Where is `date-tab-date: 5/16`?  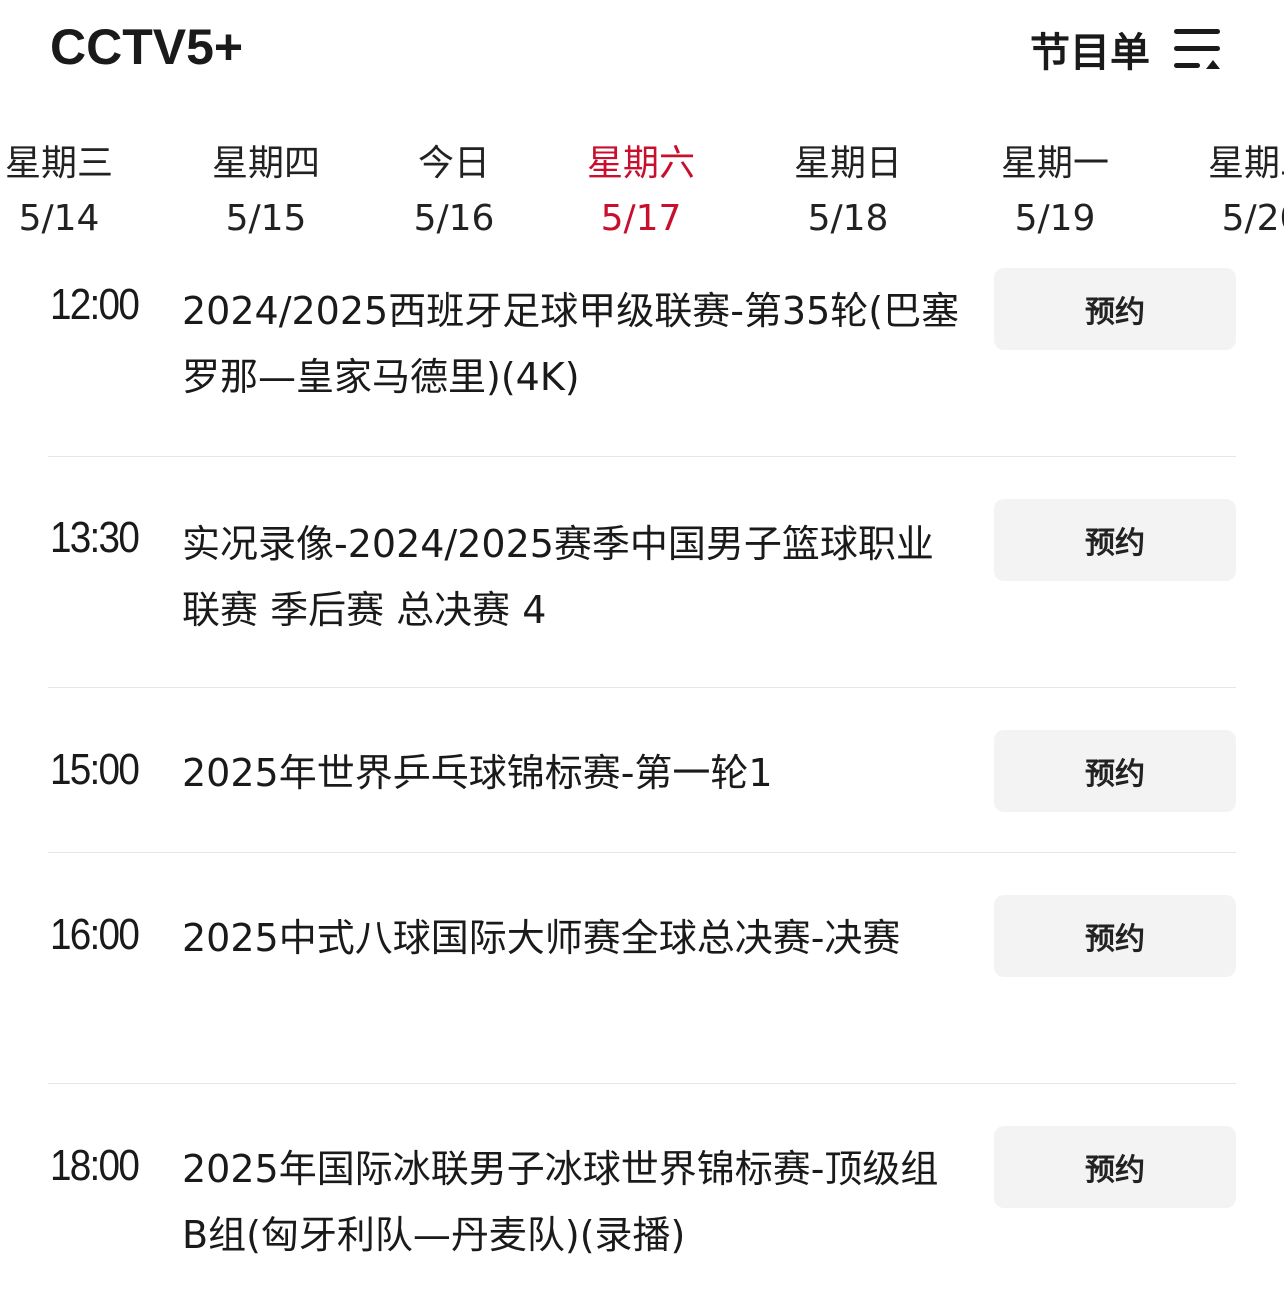 date-tab-date: 5/16 is located at coordinates (454, 218).